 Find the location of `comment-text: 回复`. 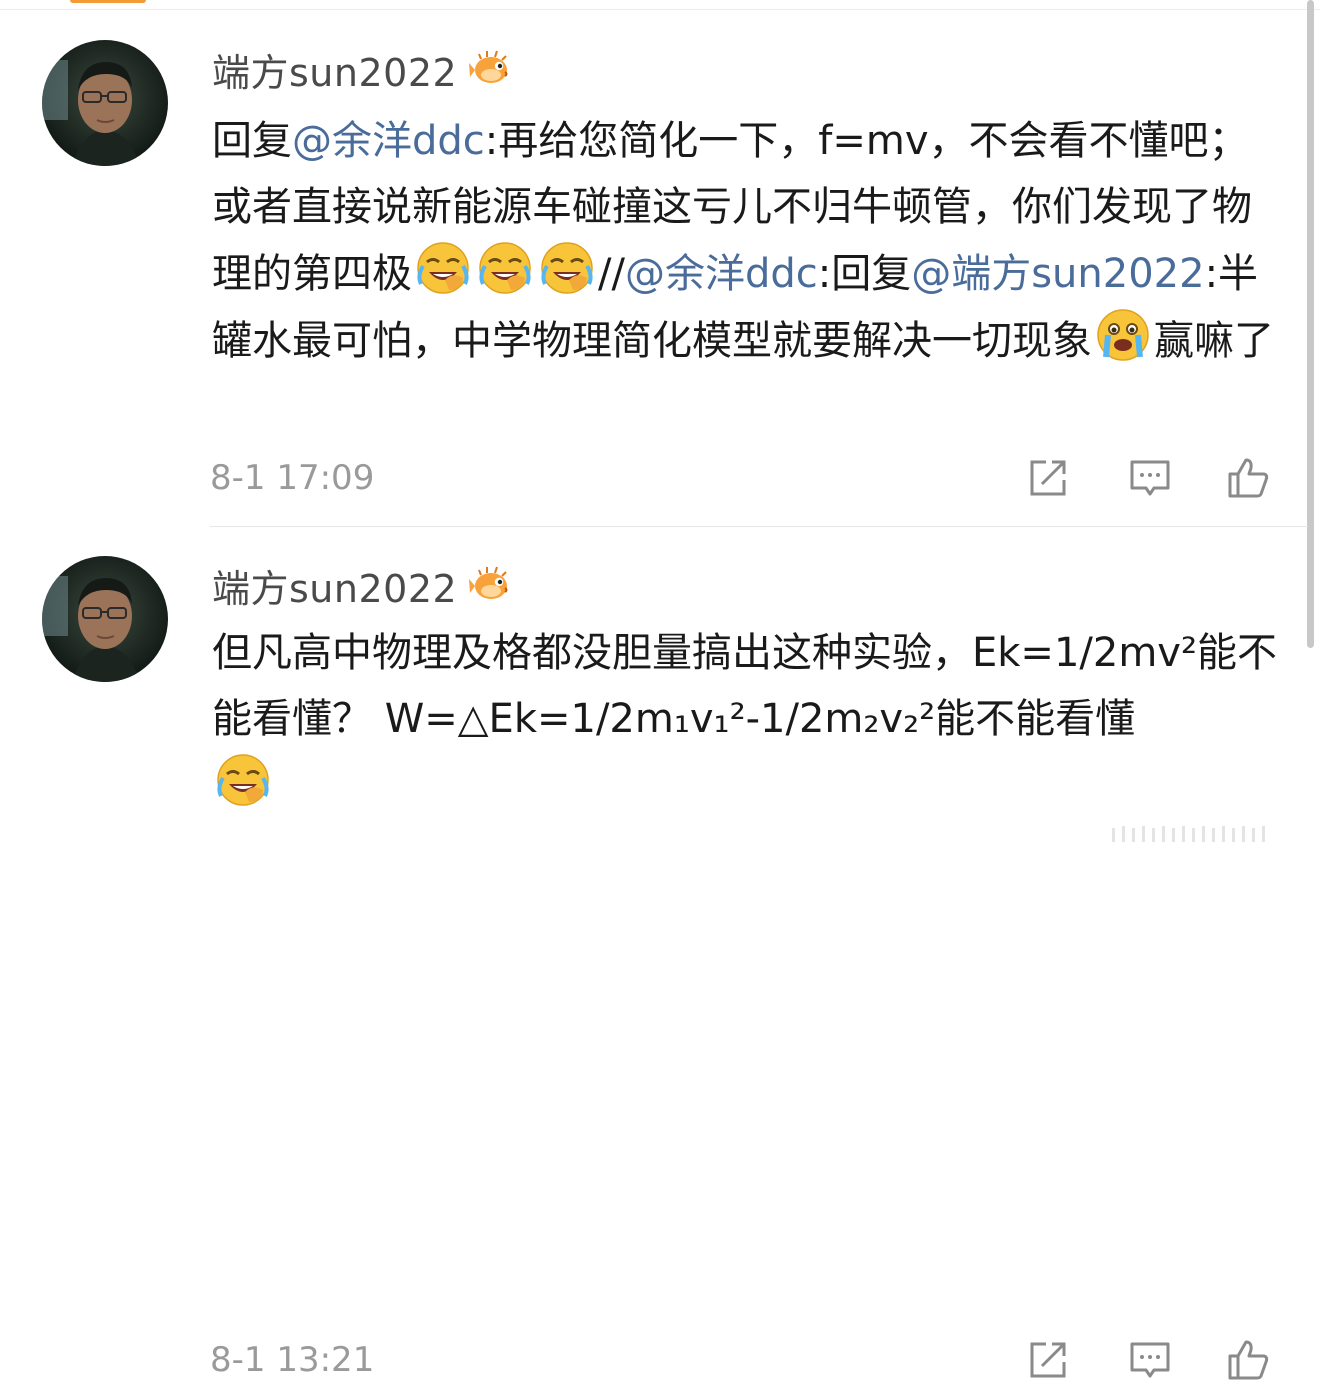

comment-text: 回复 is located at coordinates (252, 141).